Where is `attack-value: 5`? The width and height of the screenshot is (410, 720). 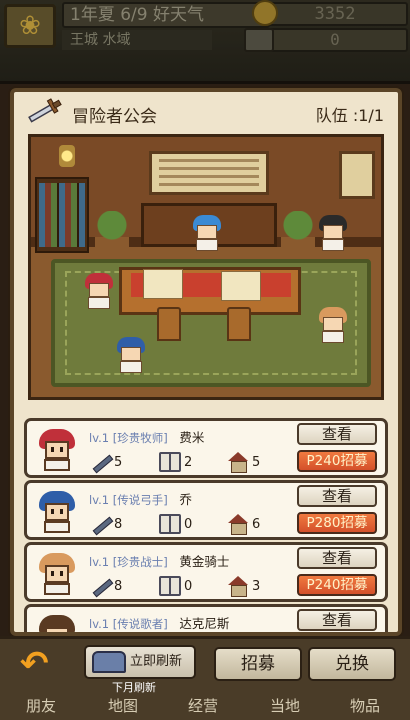 attack-value: 5 is located at coordinates (118, 462).